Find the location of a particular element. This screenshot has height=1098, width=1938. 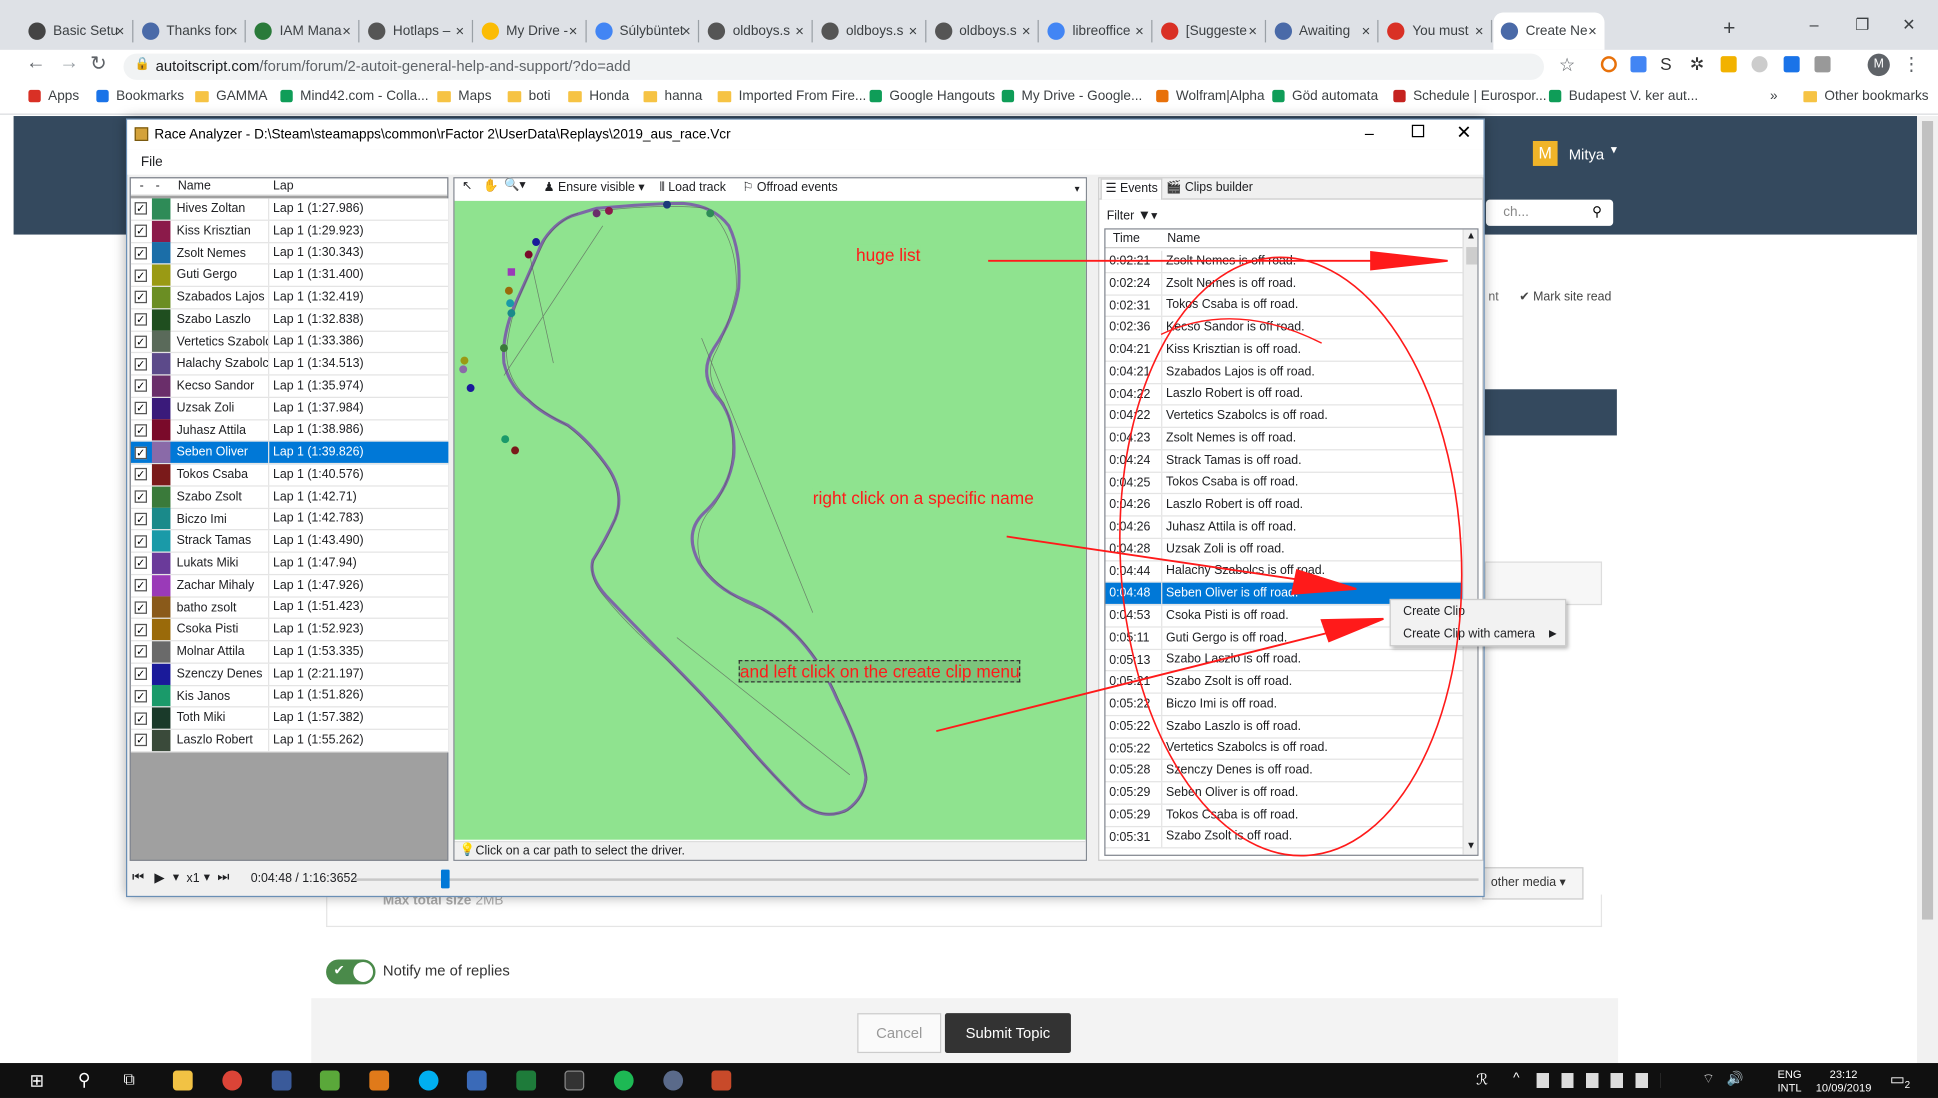

language-indicator: ENG INTL is located at coordinates (1789, 1081).